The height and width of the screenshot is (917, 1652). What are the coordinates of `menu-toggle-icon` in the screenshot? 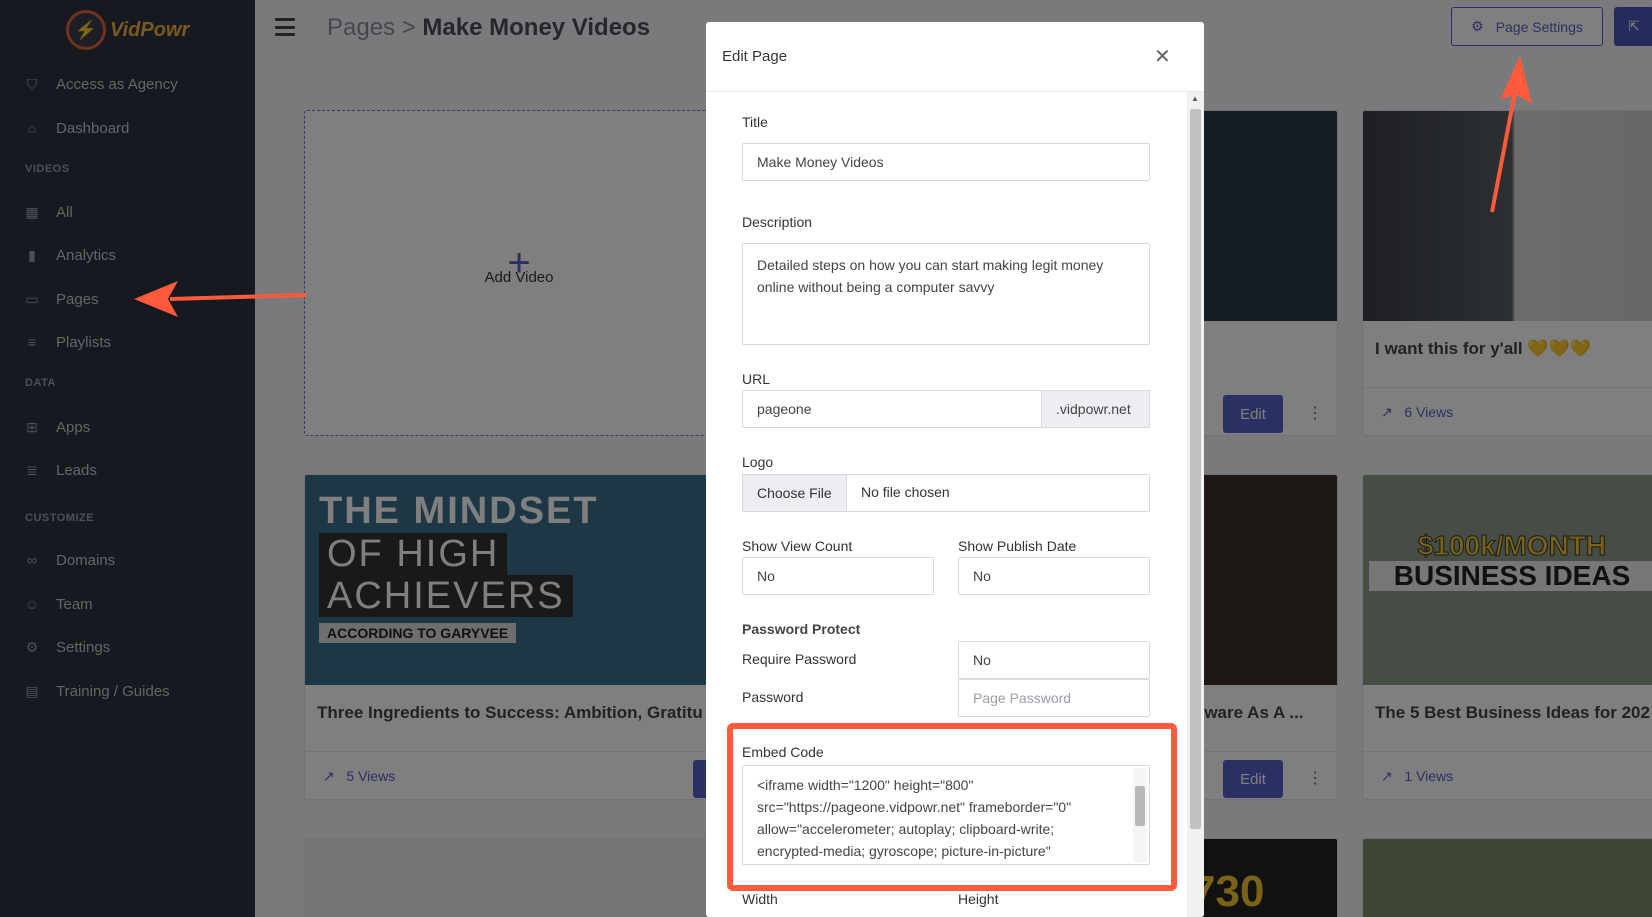 It's located at (285, 27).